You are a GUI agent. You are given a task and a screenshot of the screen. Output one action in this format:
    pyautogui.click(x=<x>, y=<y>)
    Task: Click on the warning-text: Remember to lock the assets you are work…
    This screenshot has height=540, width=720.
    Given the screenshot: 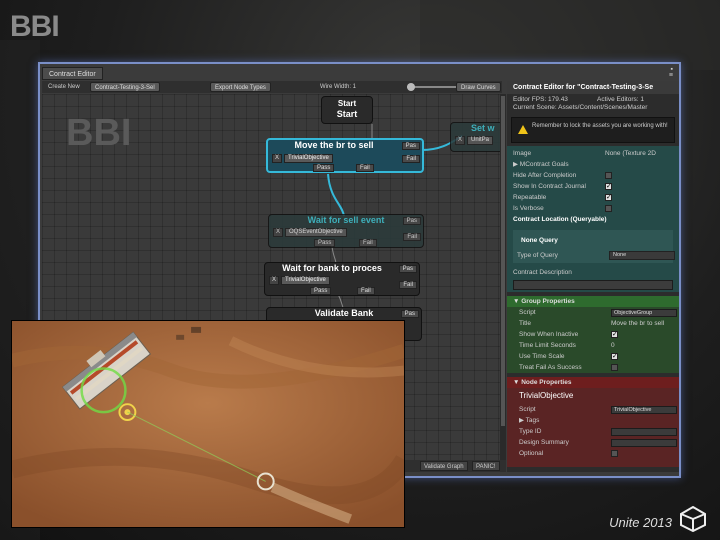 What is the action you would take?
    pyautogui.click(x=600, y=126)
    